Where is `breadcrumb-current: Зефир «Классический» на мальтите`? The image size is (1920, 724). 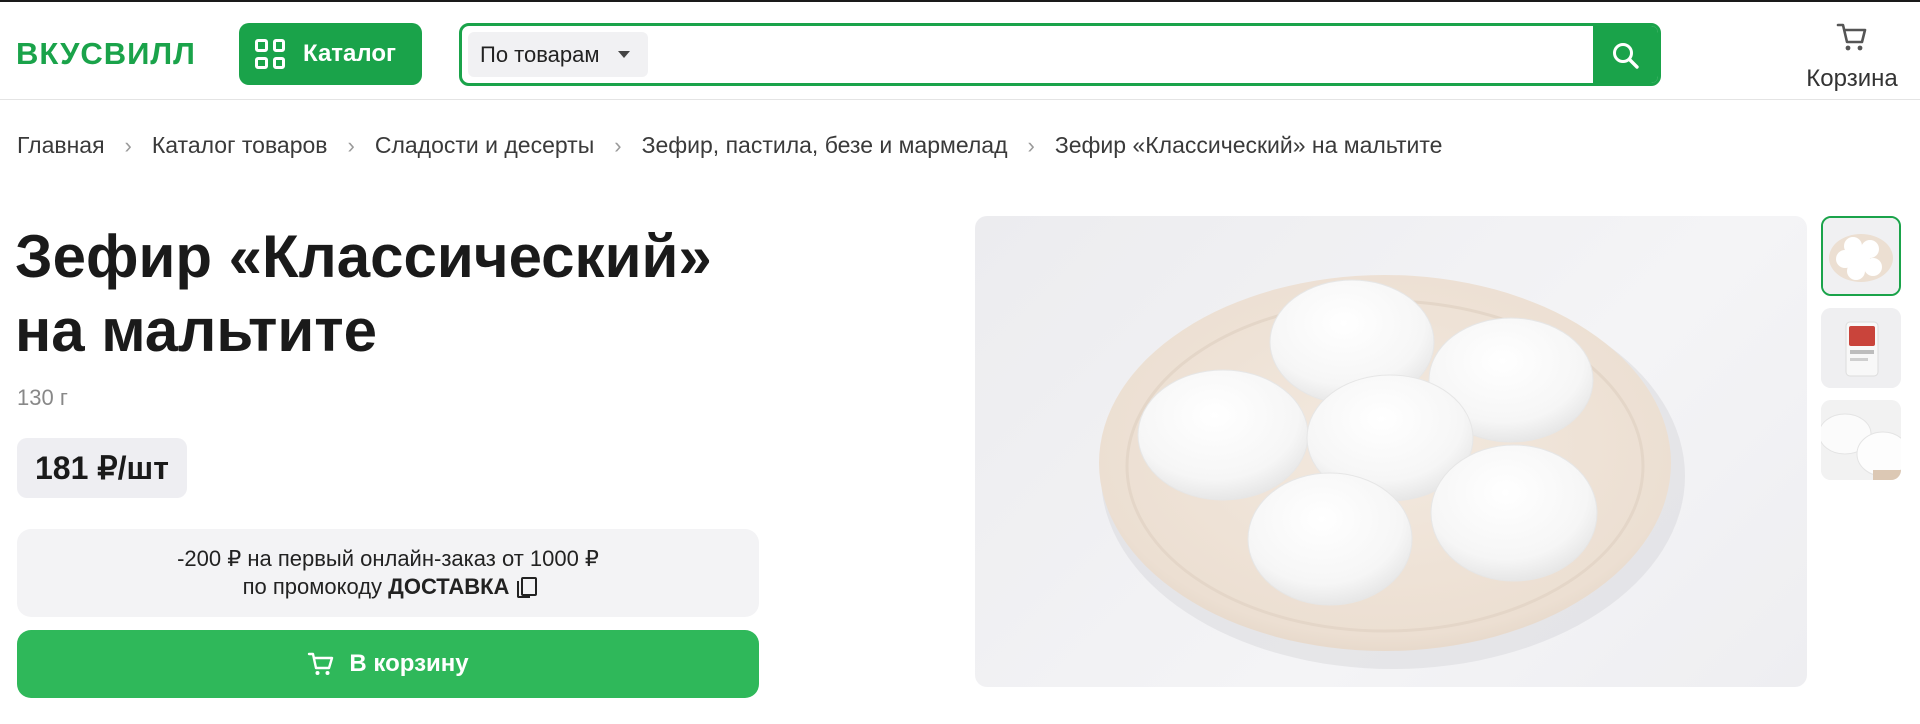
breadcrumb-current: Зефир «Классический» на мальтите is located at coordinates (1248, 145).